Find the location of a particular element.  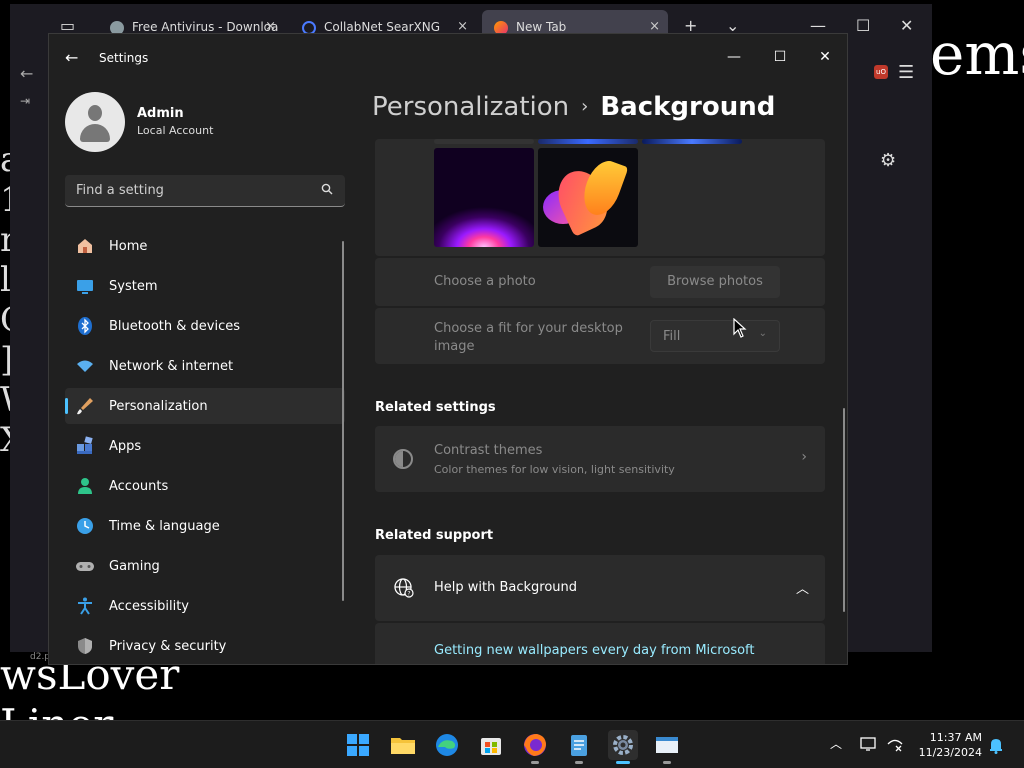

newtab-settings-gear-icon: ⚙ is located at coordinates (888, 160).